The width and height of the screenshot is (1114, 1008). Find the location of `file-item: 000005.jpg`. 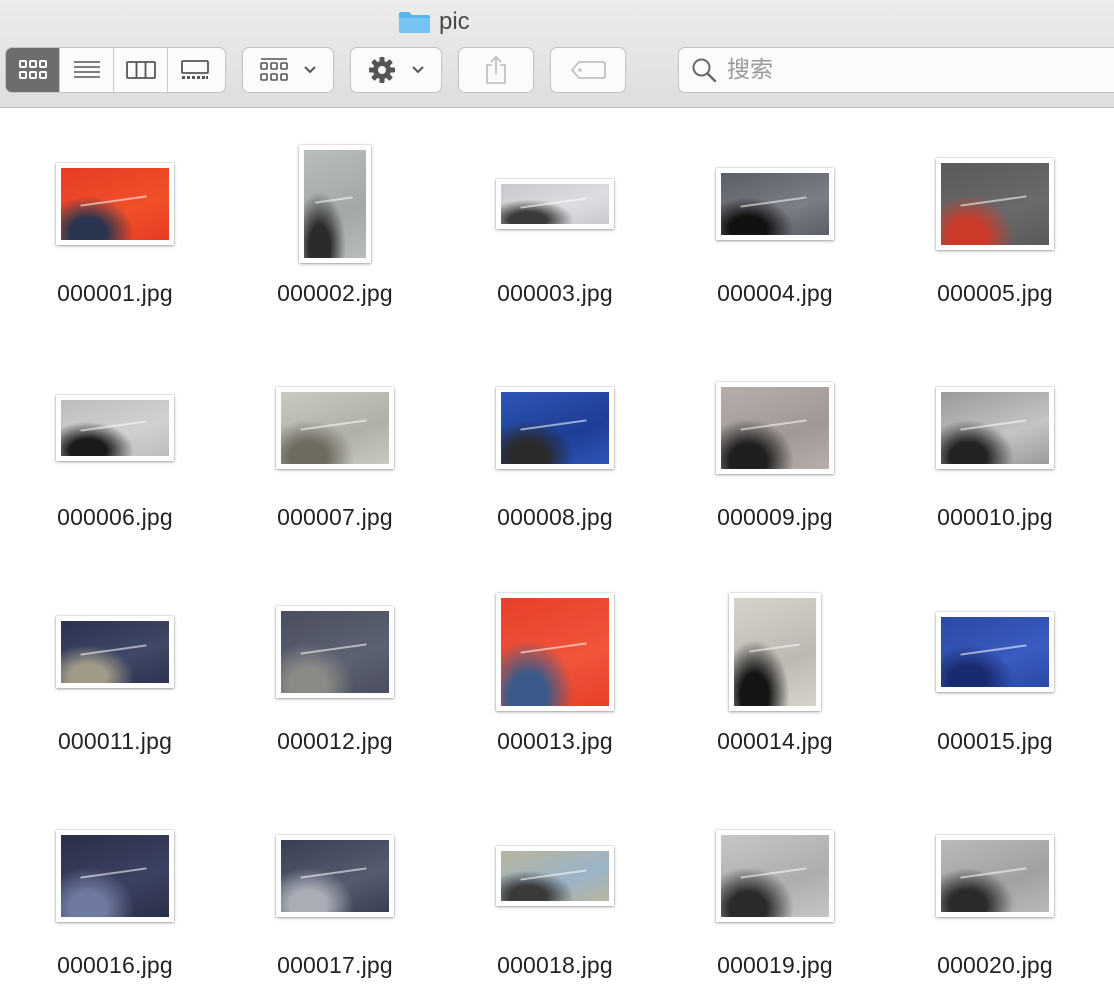

file-item: 000005.jpg is located at coordinates (995, 236).